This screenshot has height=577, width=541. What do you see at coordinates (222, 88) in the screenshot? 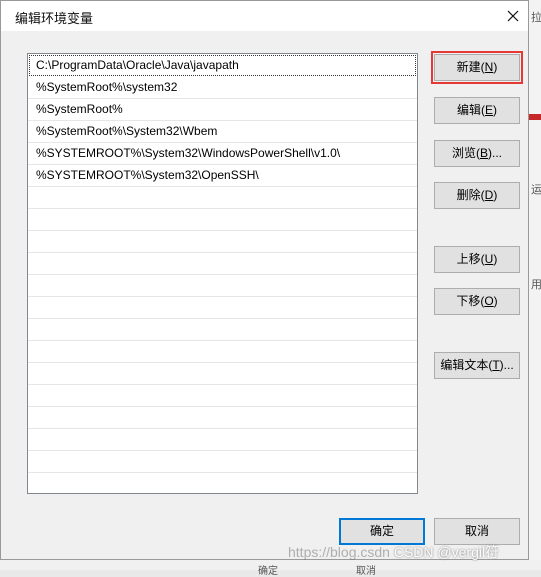
I see `list-item: %SystemRoot%\system32` at bounding box center [222, 88].